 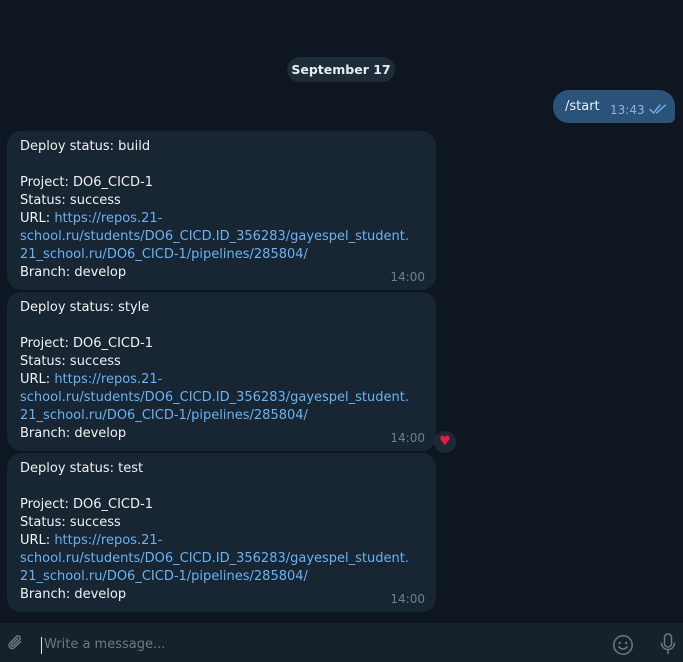 What do you see at coordinates (623, 645) in the screenshot?
I see `smile-icon` at bounding box center [623, 645].